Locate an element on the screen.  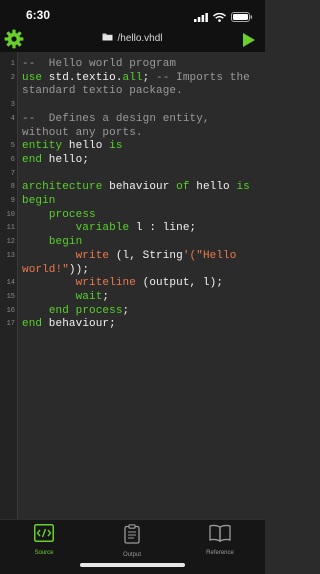
code-line: 16 end process; is located at coordinates (132, 311).